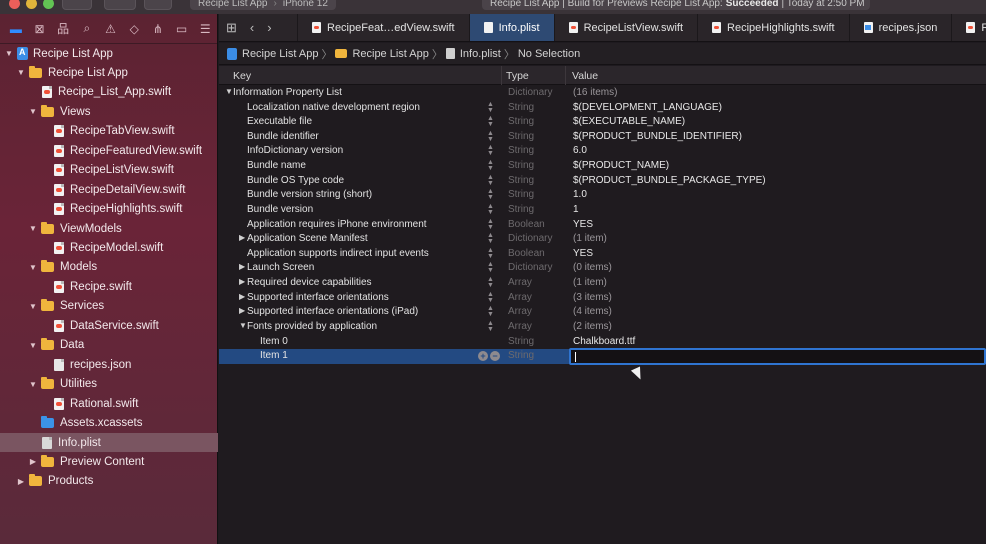  I want to click on navigator-item: ▼ Data, so click(109, 345).